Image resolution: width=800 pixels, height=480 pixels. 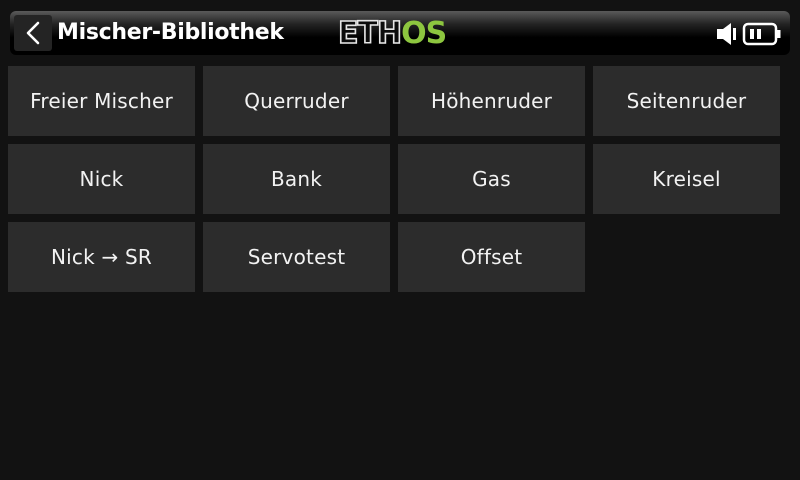 What do you see at coordinates (491, 101) in the screenshot?
I see `mixer-tile-hoehenruder: Höhenruder` at bounding box center [491, 101].